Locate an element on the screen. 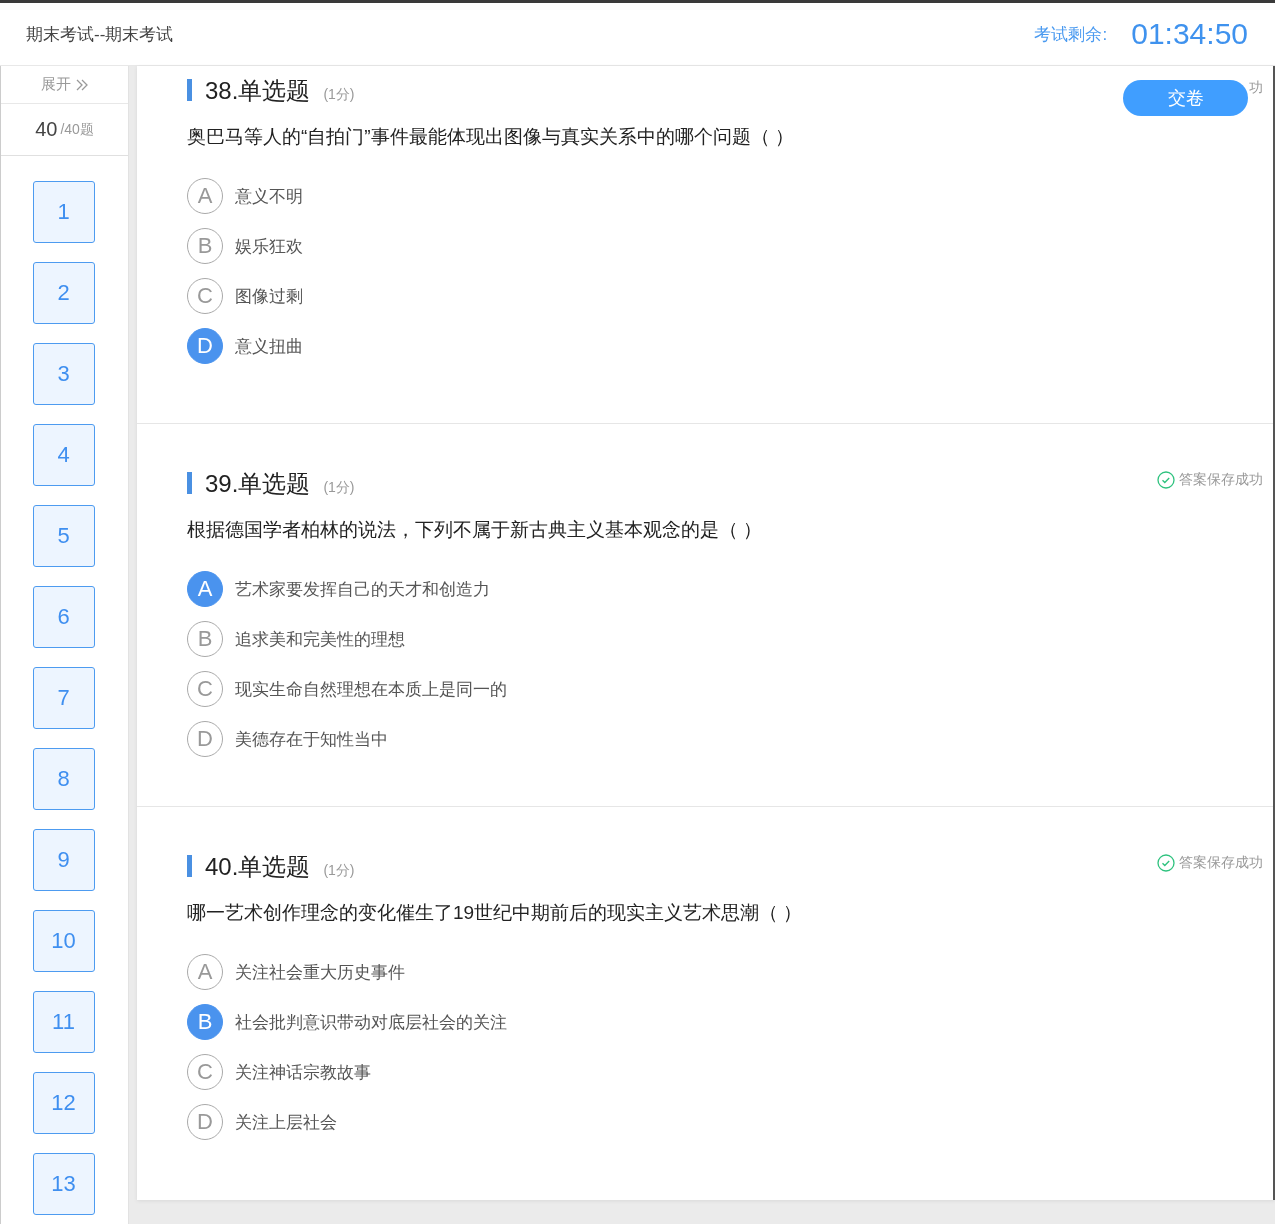 This screenshot has width=1275, height=1226. question-text: 奥巴马等人的“自拍门”事件最能体现出图像与真实关系中的哪个问题（ ） is located at coordinates (491, 137).